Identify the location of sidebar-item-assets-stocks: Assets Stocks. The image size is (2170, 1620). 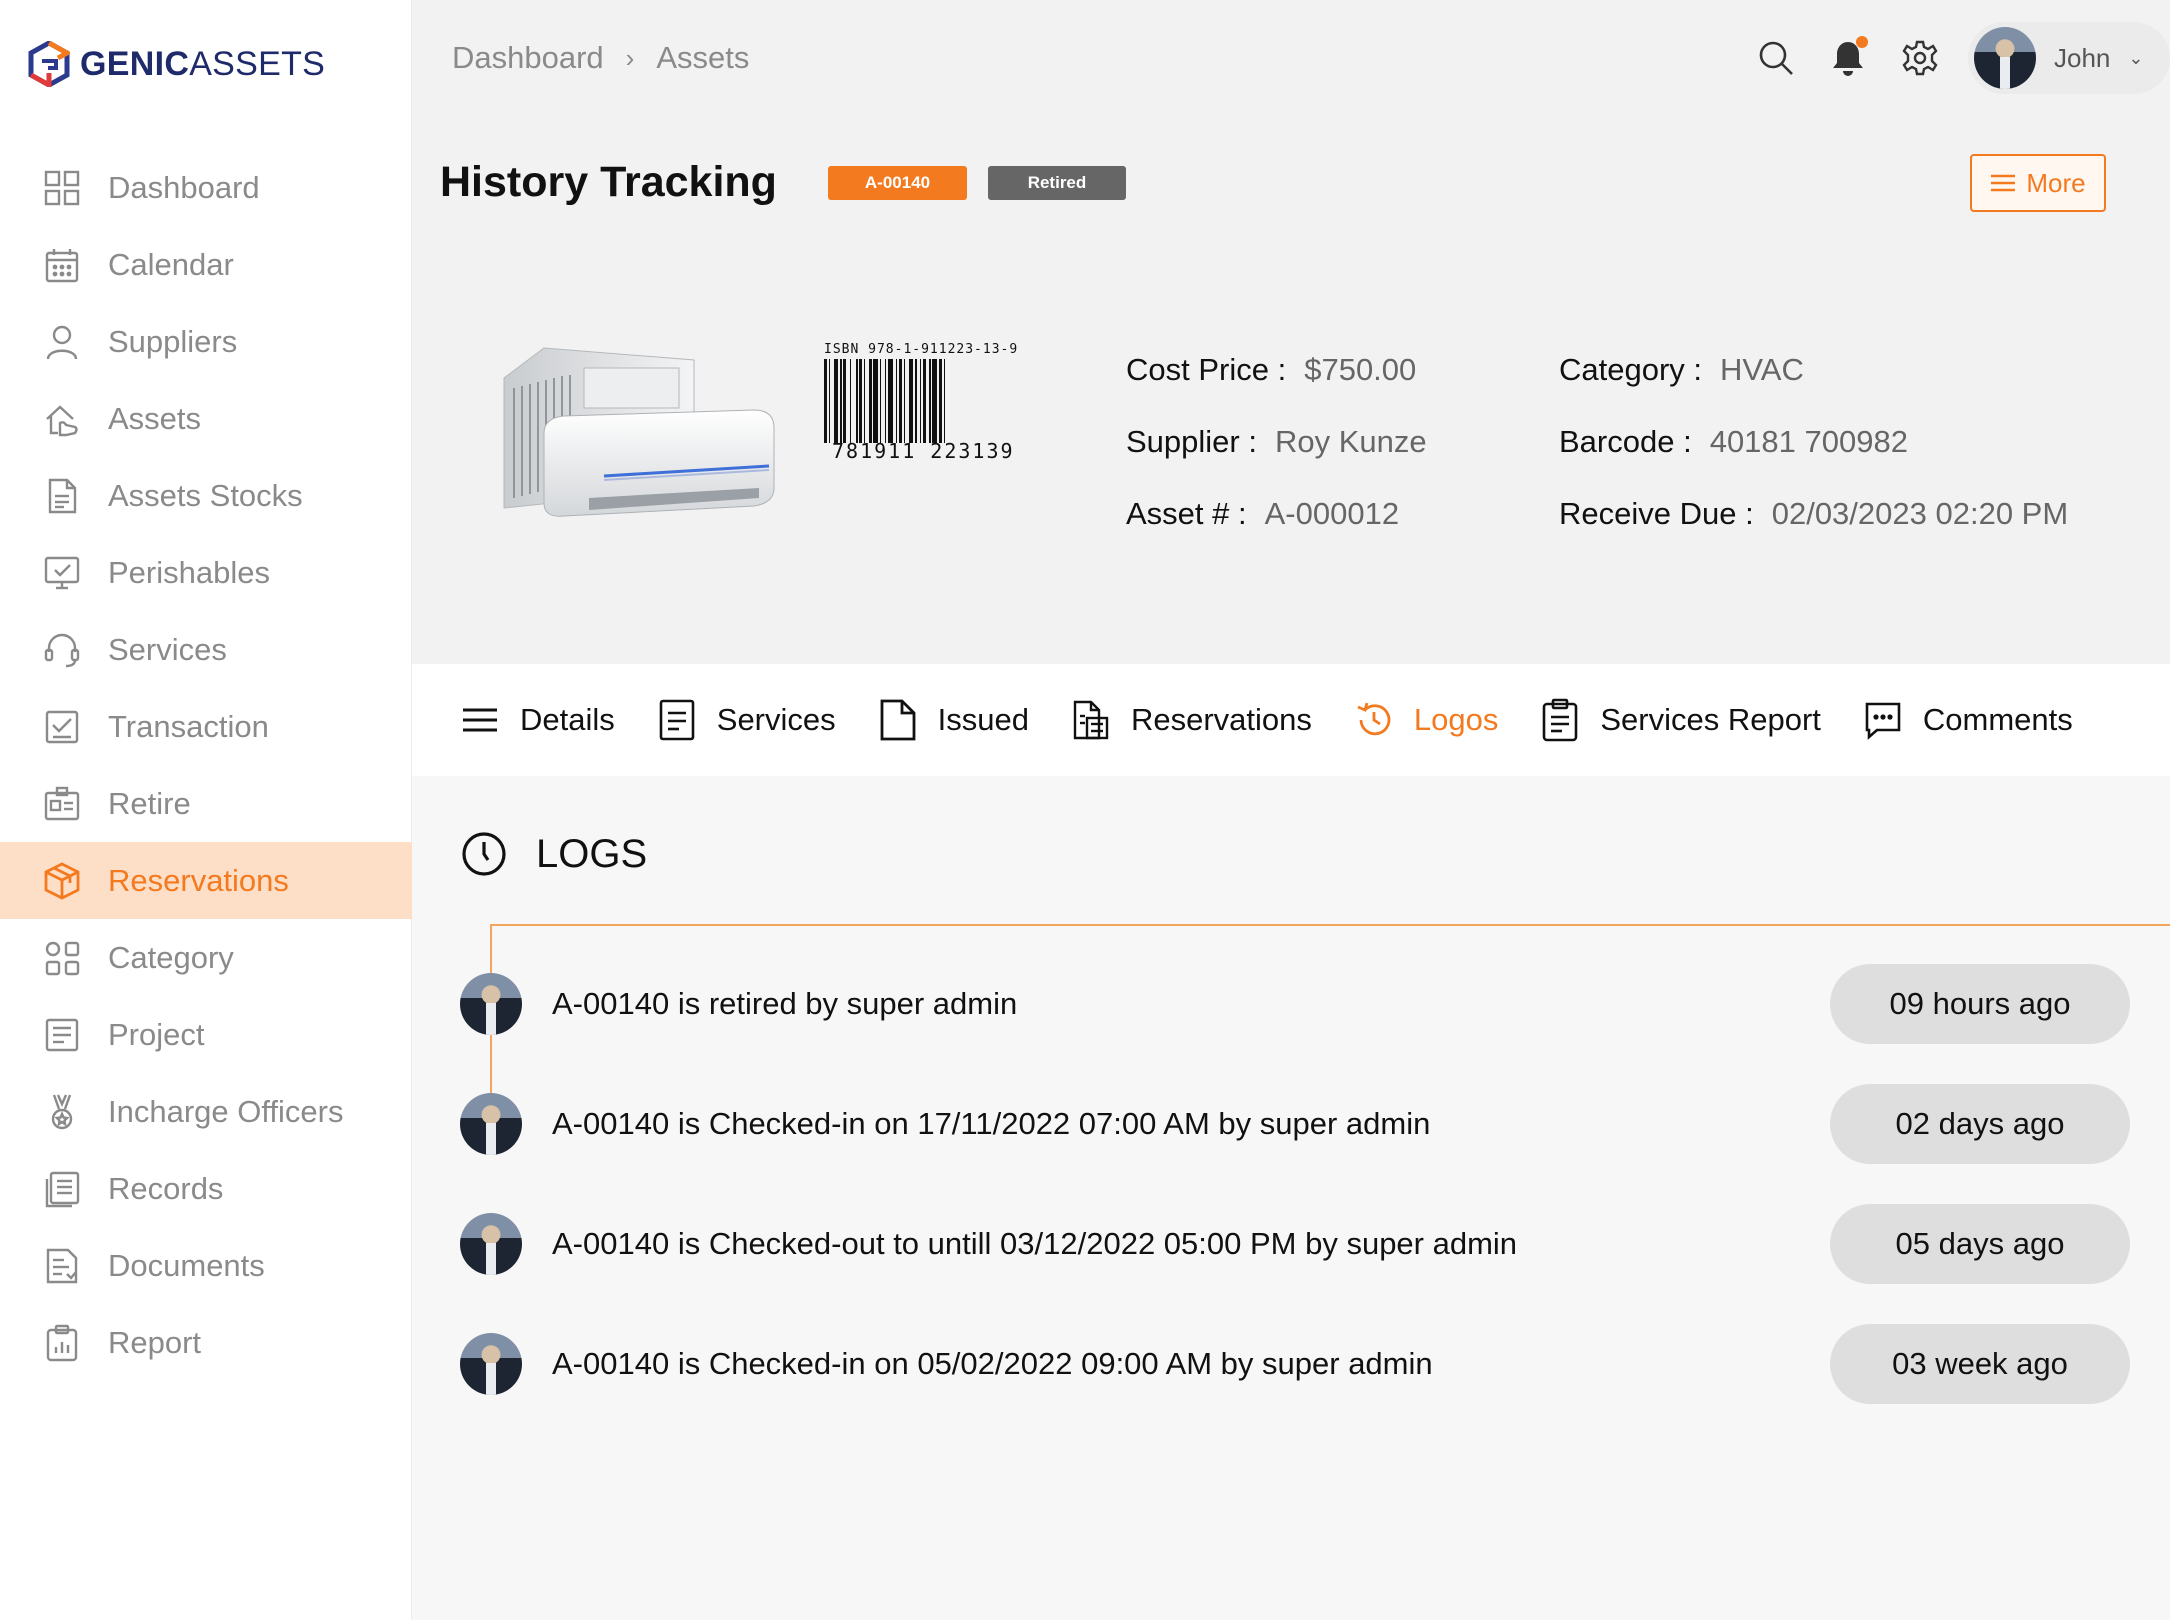
(206, 495).